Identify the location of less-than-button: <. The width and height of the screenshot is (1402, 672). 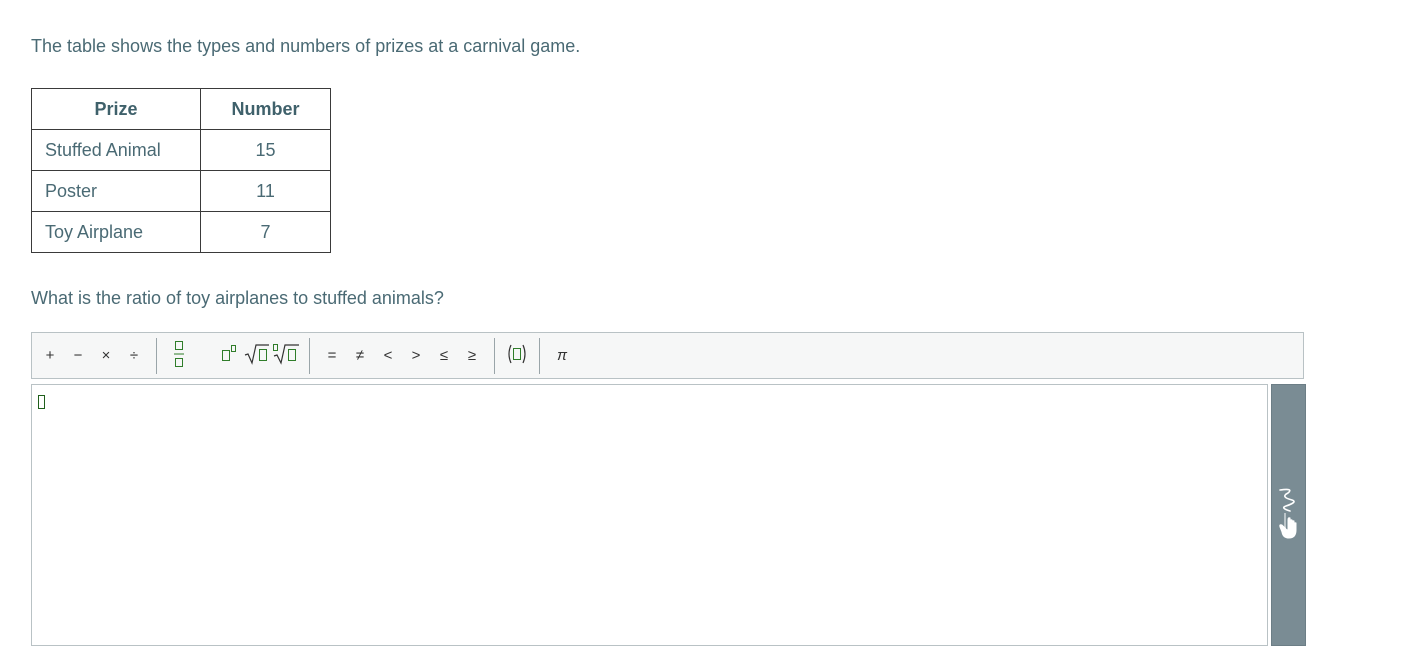
(388, 356).